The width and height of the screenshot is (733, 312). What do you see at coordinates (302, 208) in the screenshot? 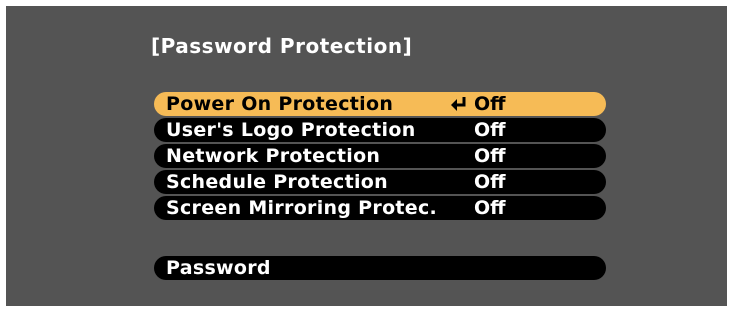
I see `menu-item-label: Screen Mirroring Protec.` at bounding box center [302, 208].